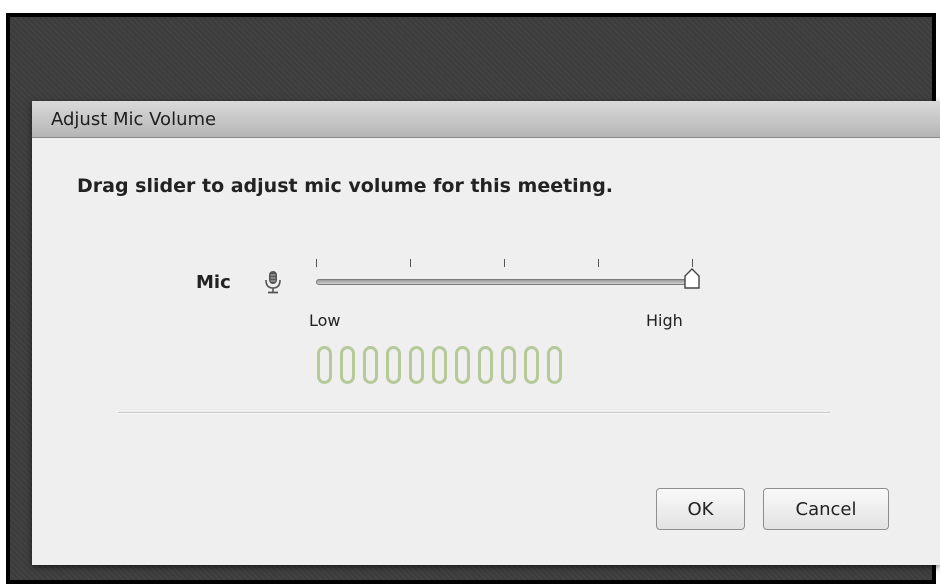 Image resolution: width=940 pixels, height=587 pixels. What do you see at coordinates (664, 320) in the screenshot?
I see `slider-high-label: High` at bounding box center [664, 320].